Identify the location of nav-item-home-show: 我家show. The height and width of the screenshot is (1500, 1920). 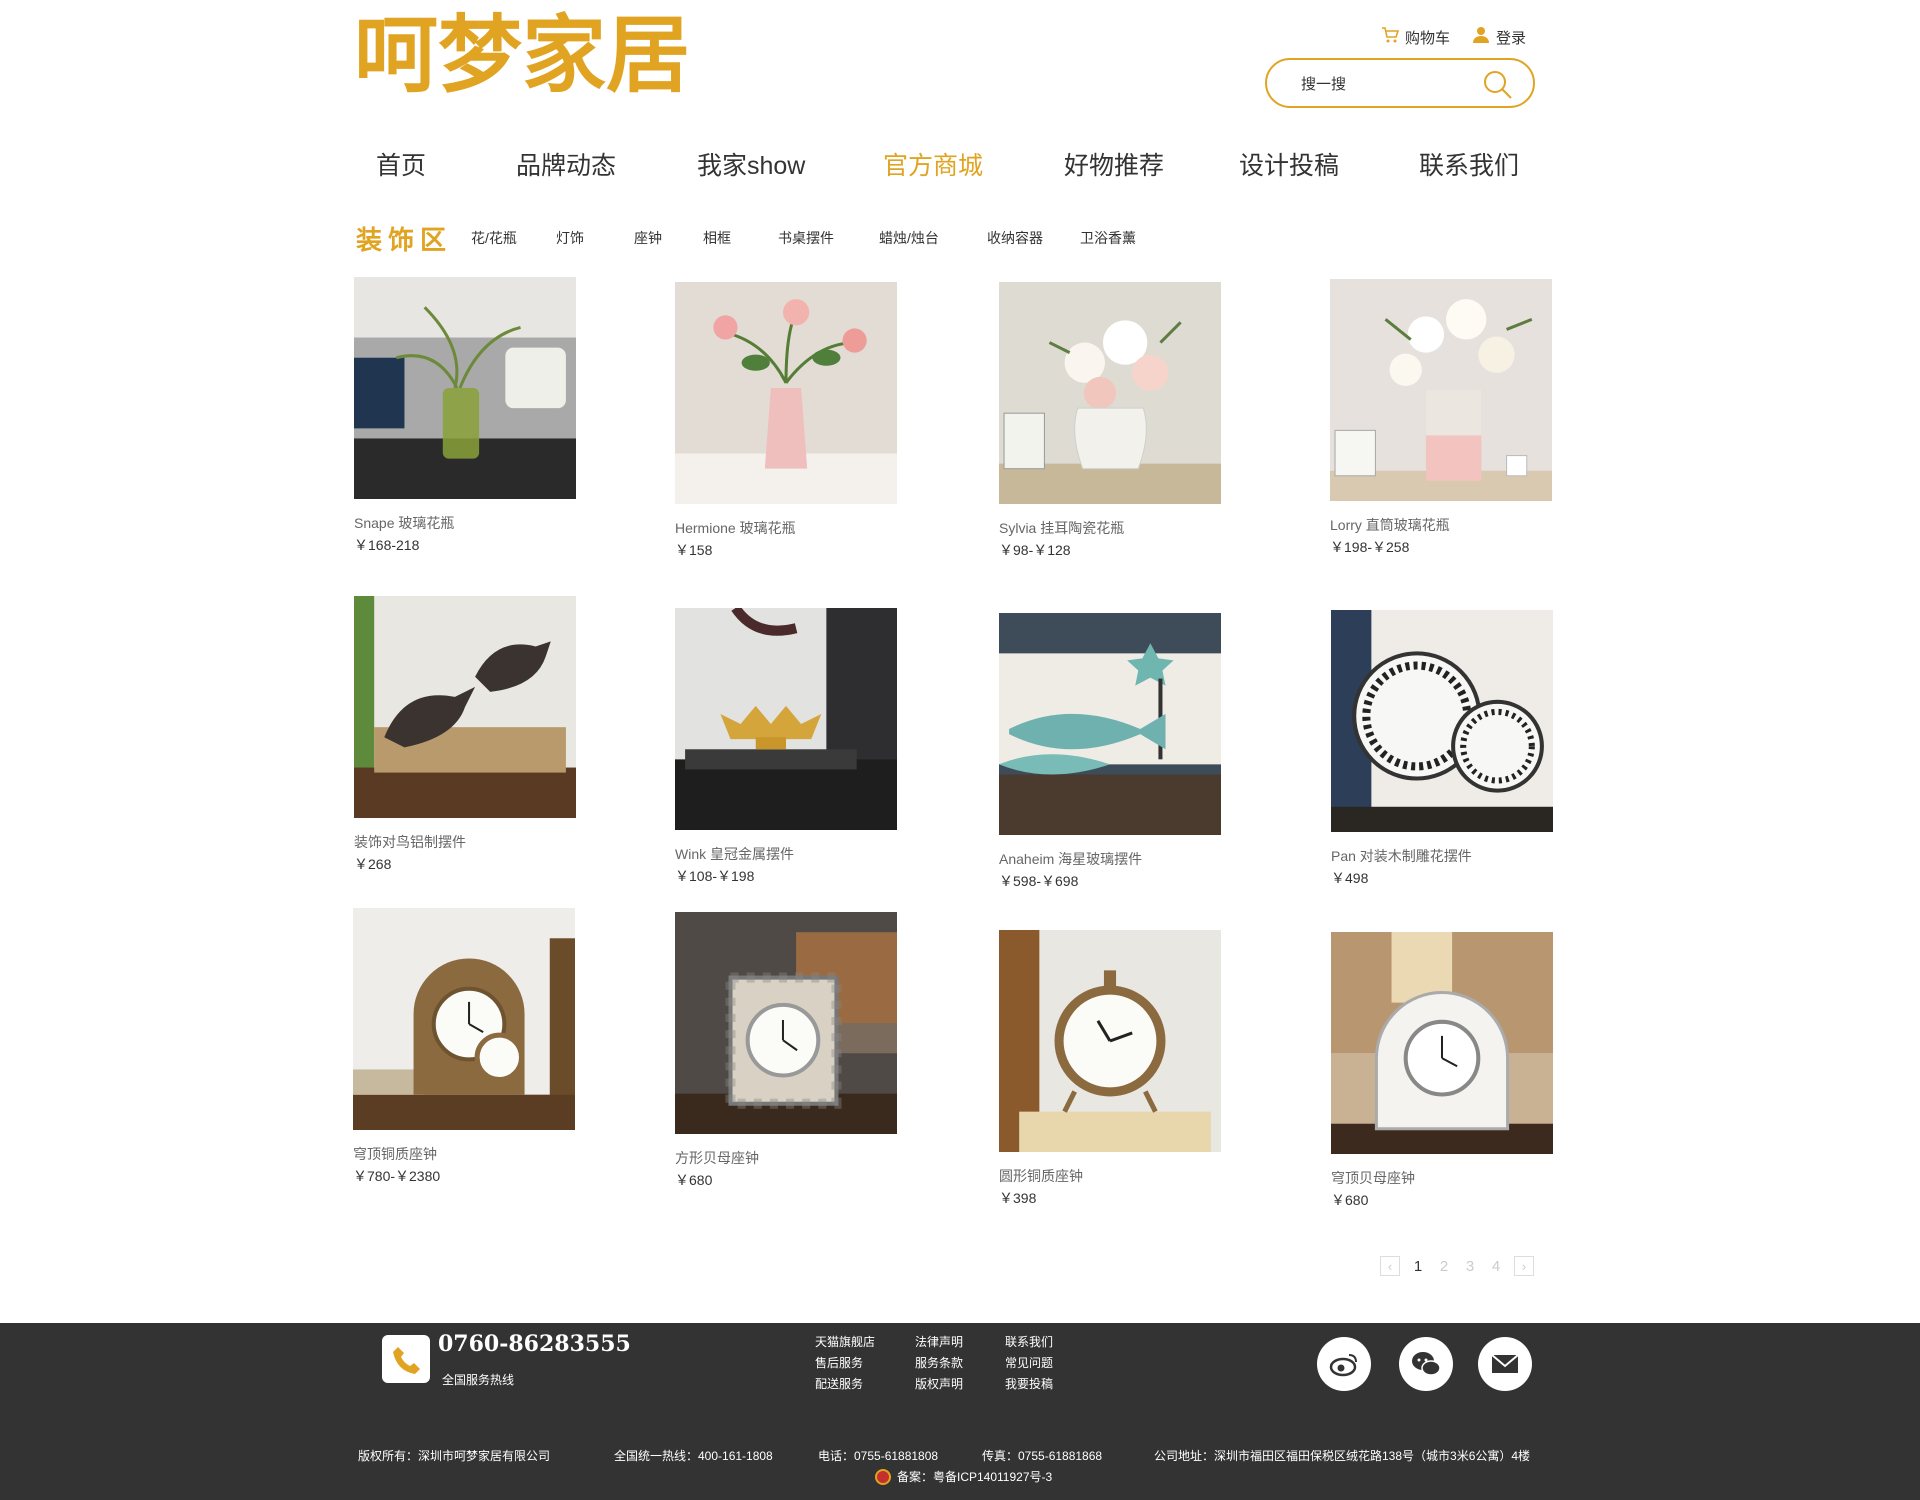
(751, 164).